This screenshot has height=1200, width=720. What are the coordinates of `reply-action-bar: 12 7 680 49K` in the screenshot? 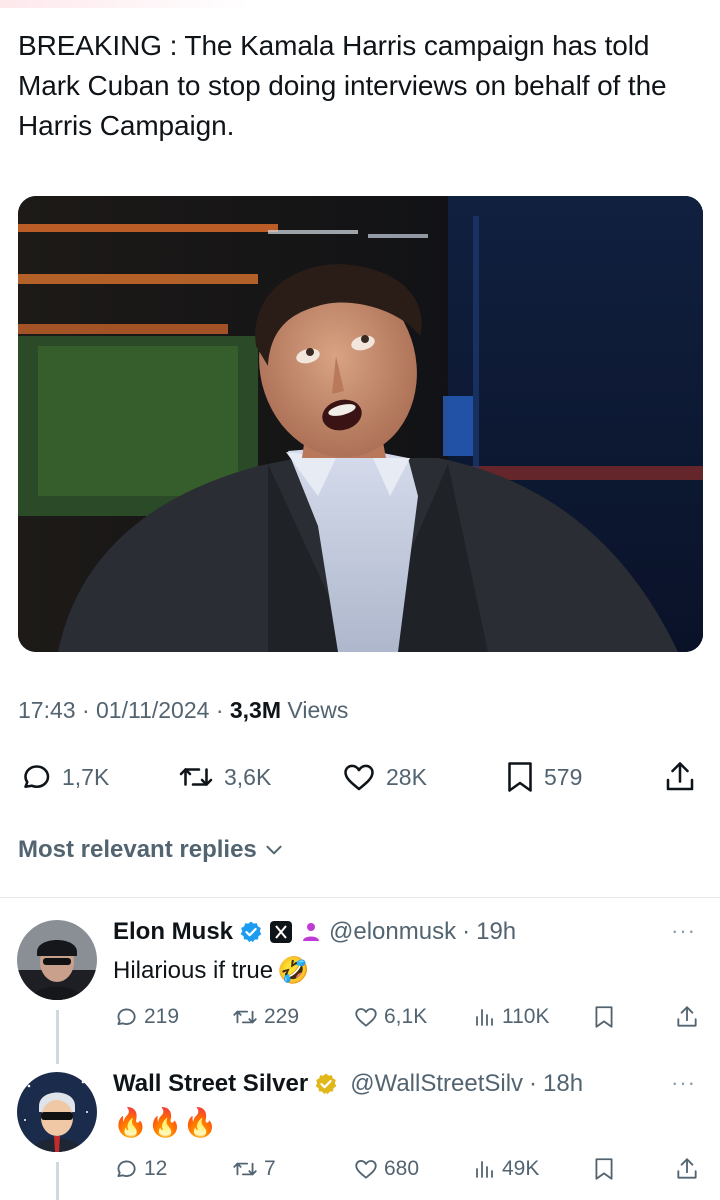 It's located at (408, 1169).